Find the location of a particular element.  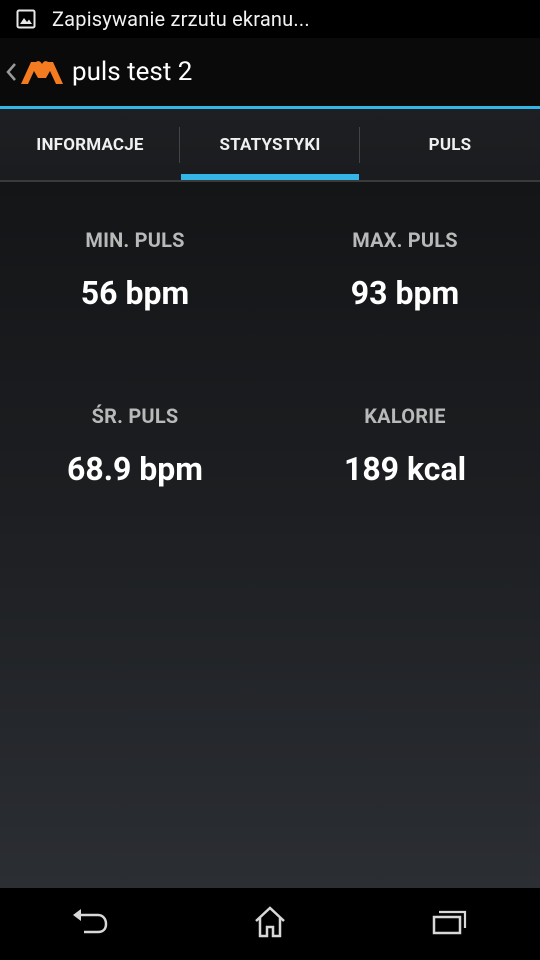

stat-value: 68.9 bpm is located at coordinates (135, 469).